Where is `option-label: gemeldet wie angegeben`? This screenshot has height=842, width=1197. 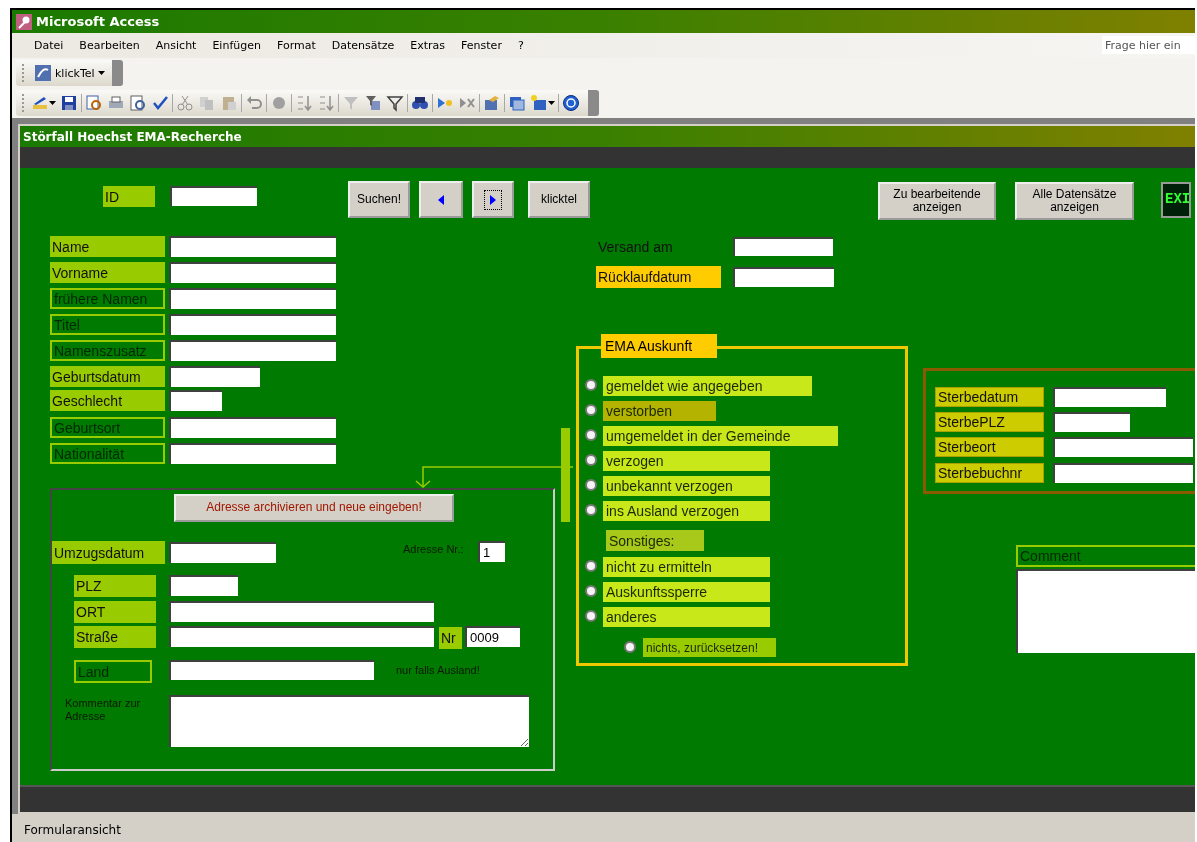
option-label: gemeldet wie angegeben is located at coordinates (707, 386).